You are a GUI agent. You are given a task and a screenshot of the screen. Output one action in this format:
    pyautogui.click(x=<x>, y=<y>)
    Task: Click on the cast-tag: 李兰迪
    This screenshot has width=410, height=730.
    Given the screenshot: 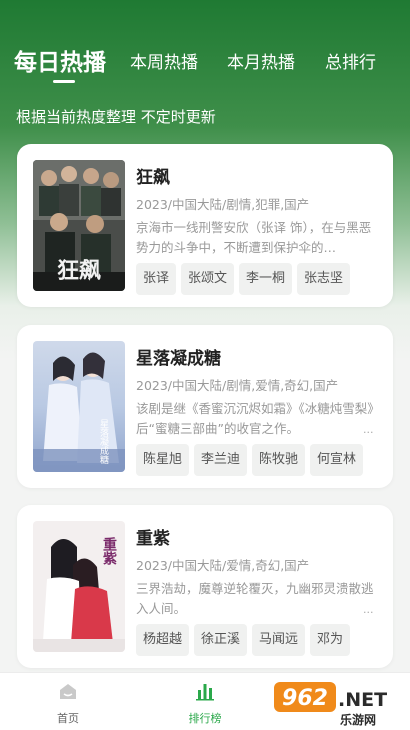 What is the action you would take?
    pyautogui.click(x=221, y=460)
    